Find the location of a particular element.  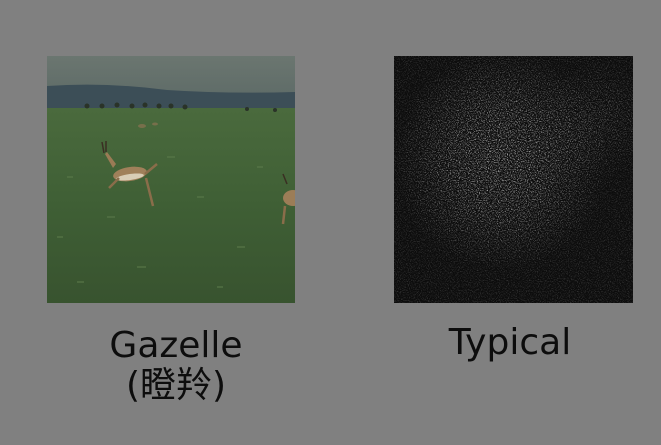

gazelle-caption-chinese: (瞪羚) is located at coordinates (176, 385).